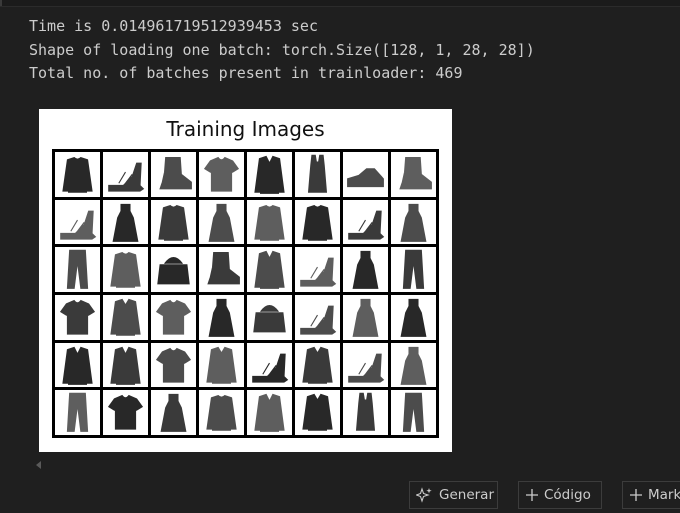 This screenshot has height=513, width=680. What do you see at coordinates (365, 174) in the screenshot?
I see `image-tile-sneaker` at bounding box center [365, 174].